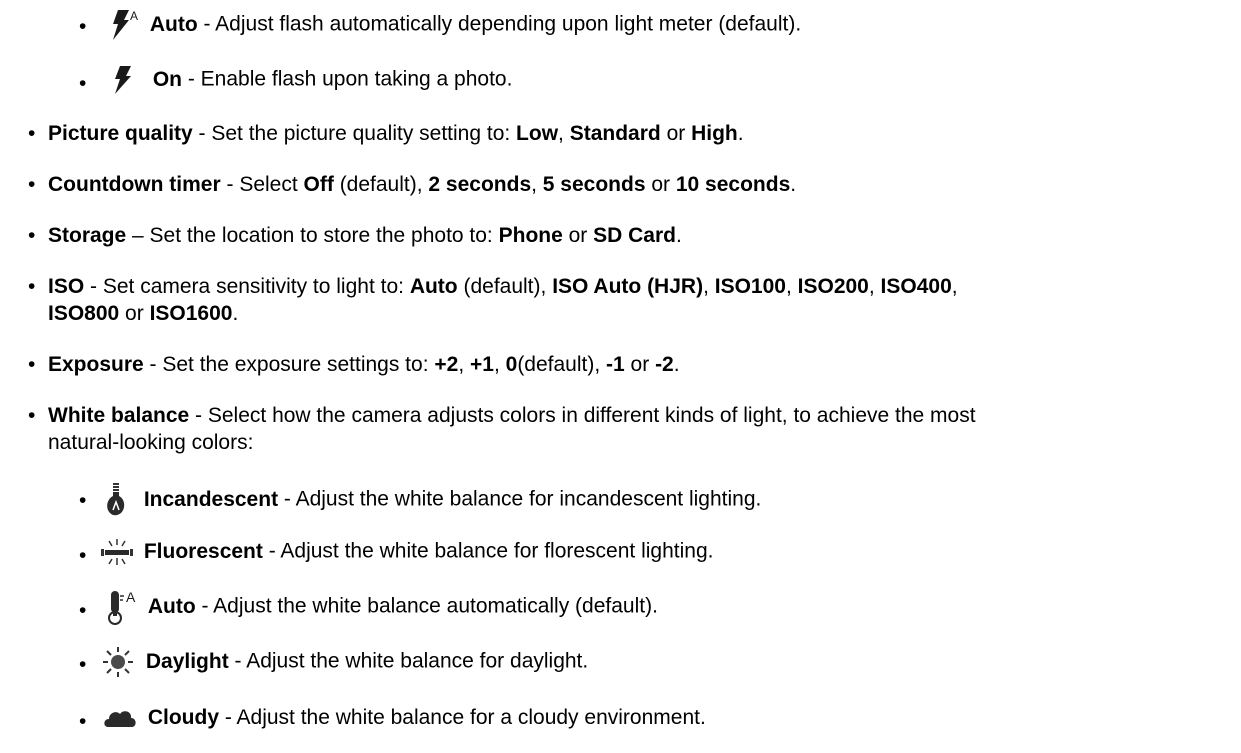 This screenshot has height=753, width=1241. Describe the element at coordinates (211, 499) in the screenshot. I see `term: Incandescent` at that location.